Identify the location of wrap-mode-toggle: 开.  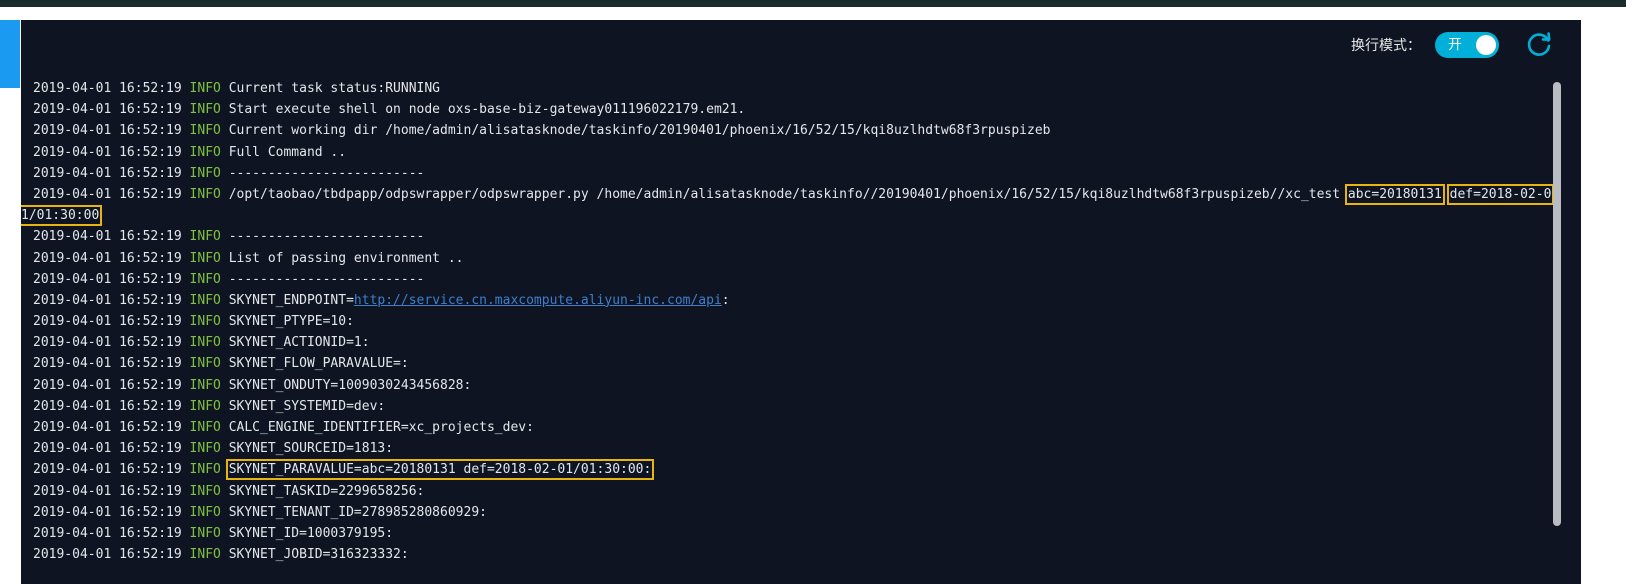
(1467, 45).